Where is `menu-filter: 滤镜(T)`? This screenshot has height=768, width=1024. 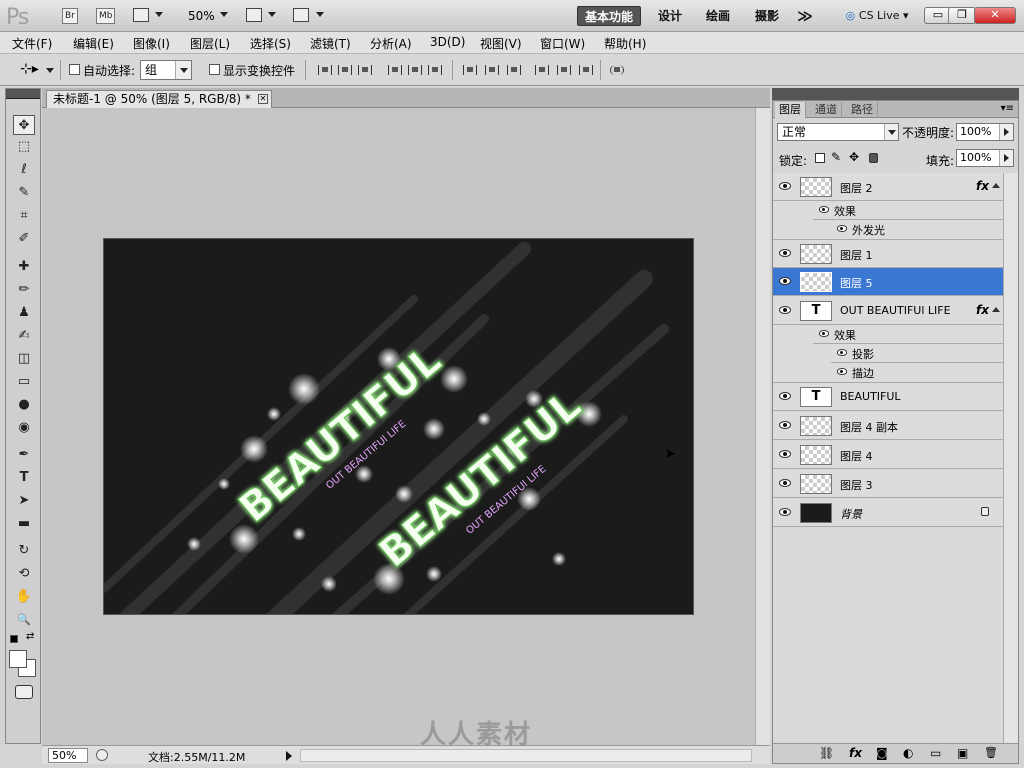 menu-filter: 滤镜(T) is located at coordinates (330, 43).